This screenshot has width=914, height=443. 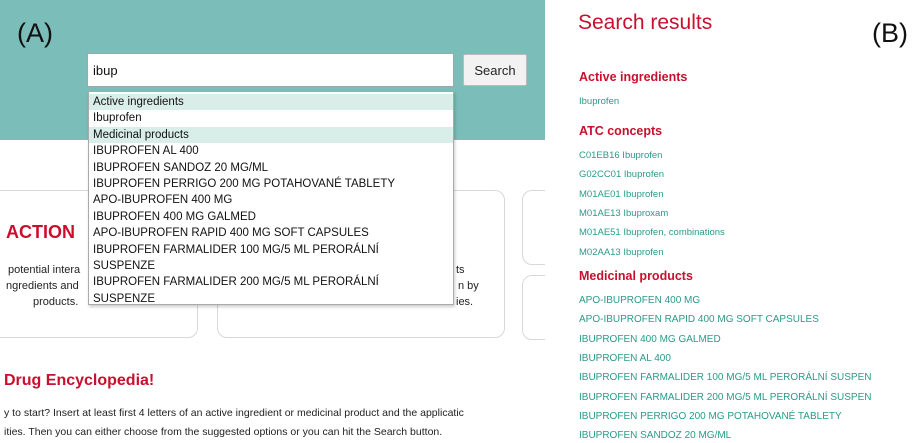 I want to click on dropdown-option: Ibuprofen, so click(x=271, y=118).